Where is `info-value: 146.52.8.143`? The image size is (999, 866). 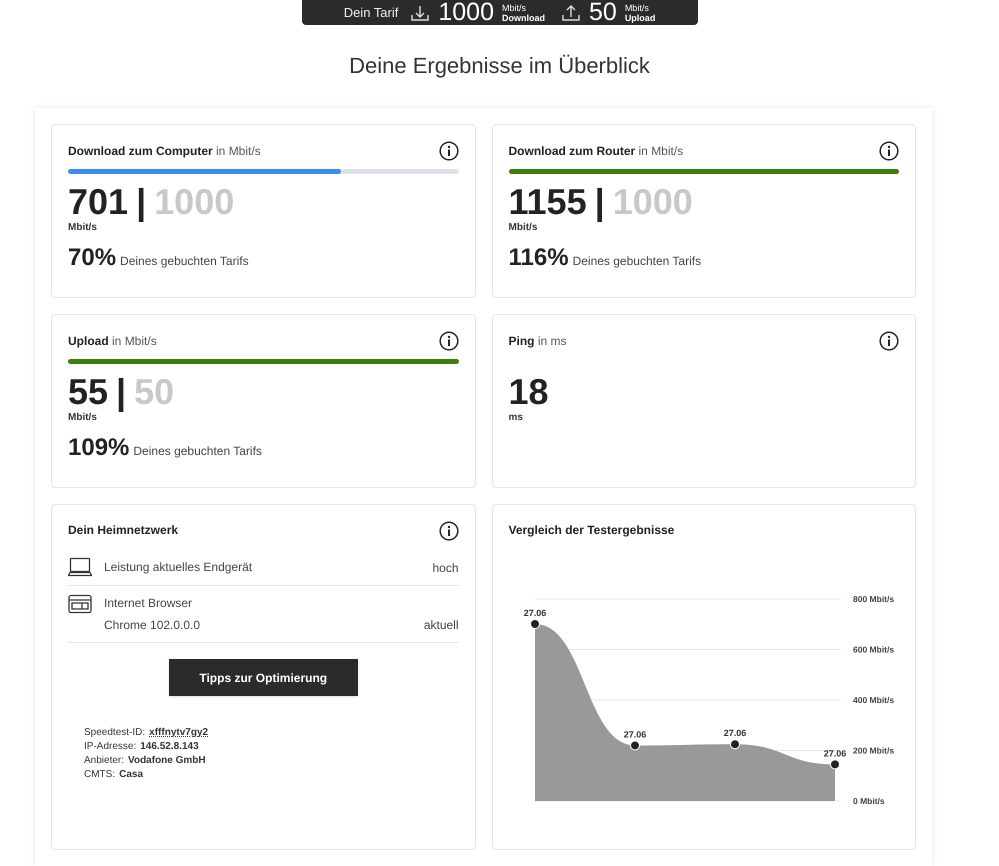 info-value: 146.52.8.143 is located at coordinates (169, 747).